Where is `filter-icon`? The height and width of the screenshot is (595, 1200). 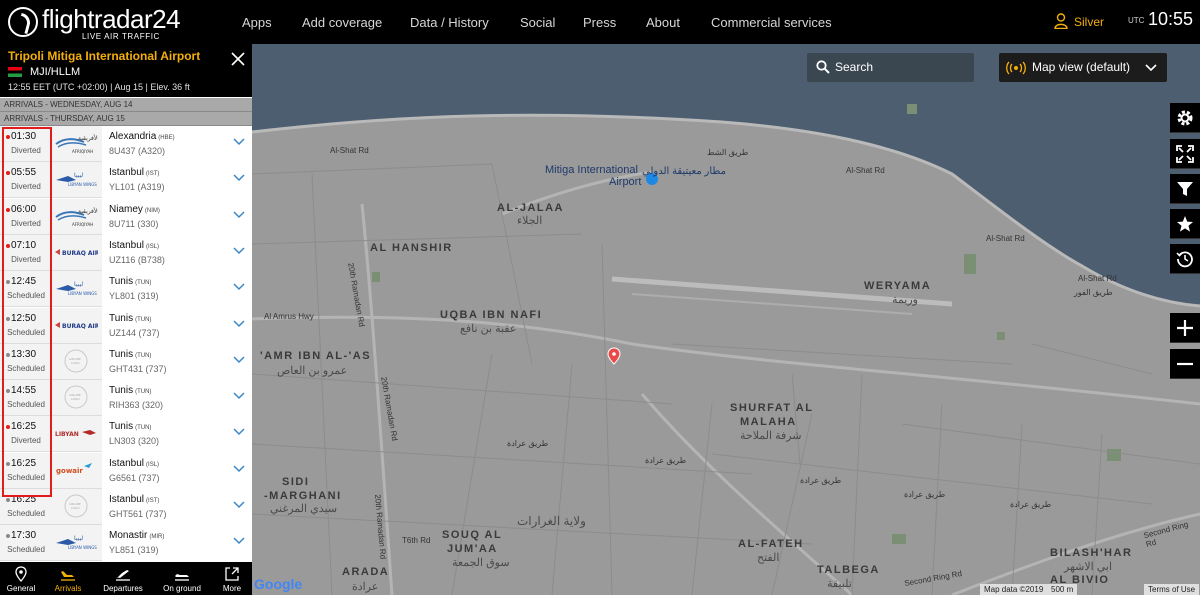
filter-icon is located at coordinates (1185, 189).